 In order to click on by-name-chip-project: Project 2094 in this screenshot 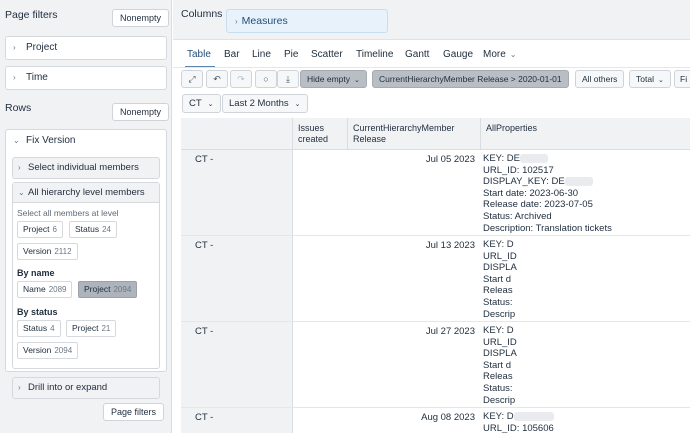, I will do `click(108, 289)`.